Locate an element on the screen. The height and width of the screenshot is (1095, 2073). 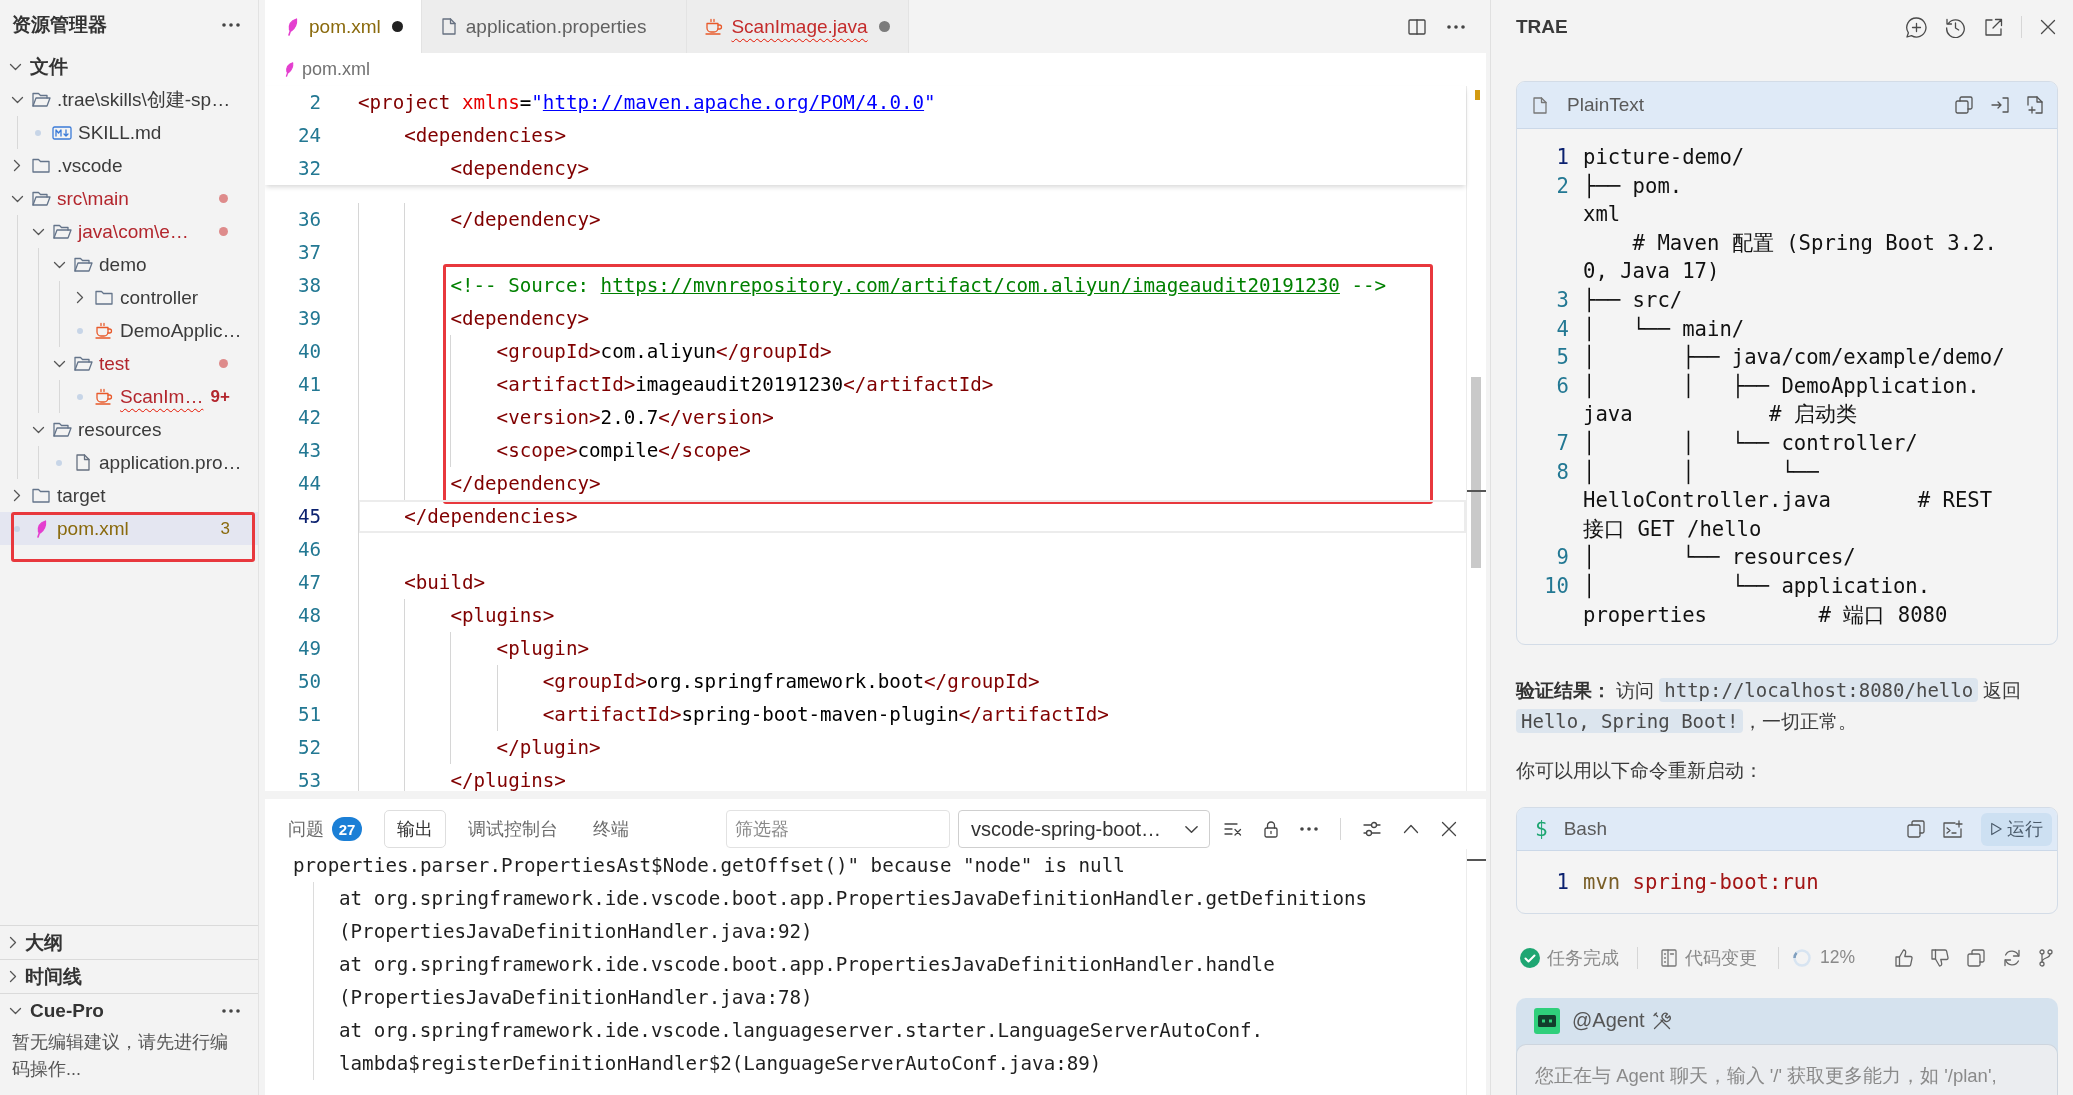
line-number: 6 is located at coordinates (1562, 386).